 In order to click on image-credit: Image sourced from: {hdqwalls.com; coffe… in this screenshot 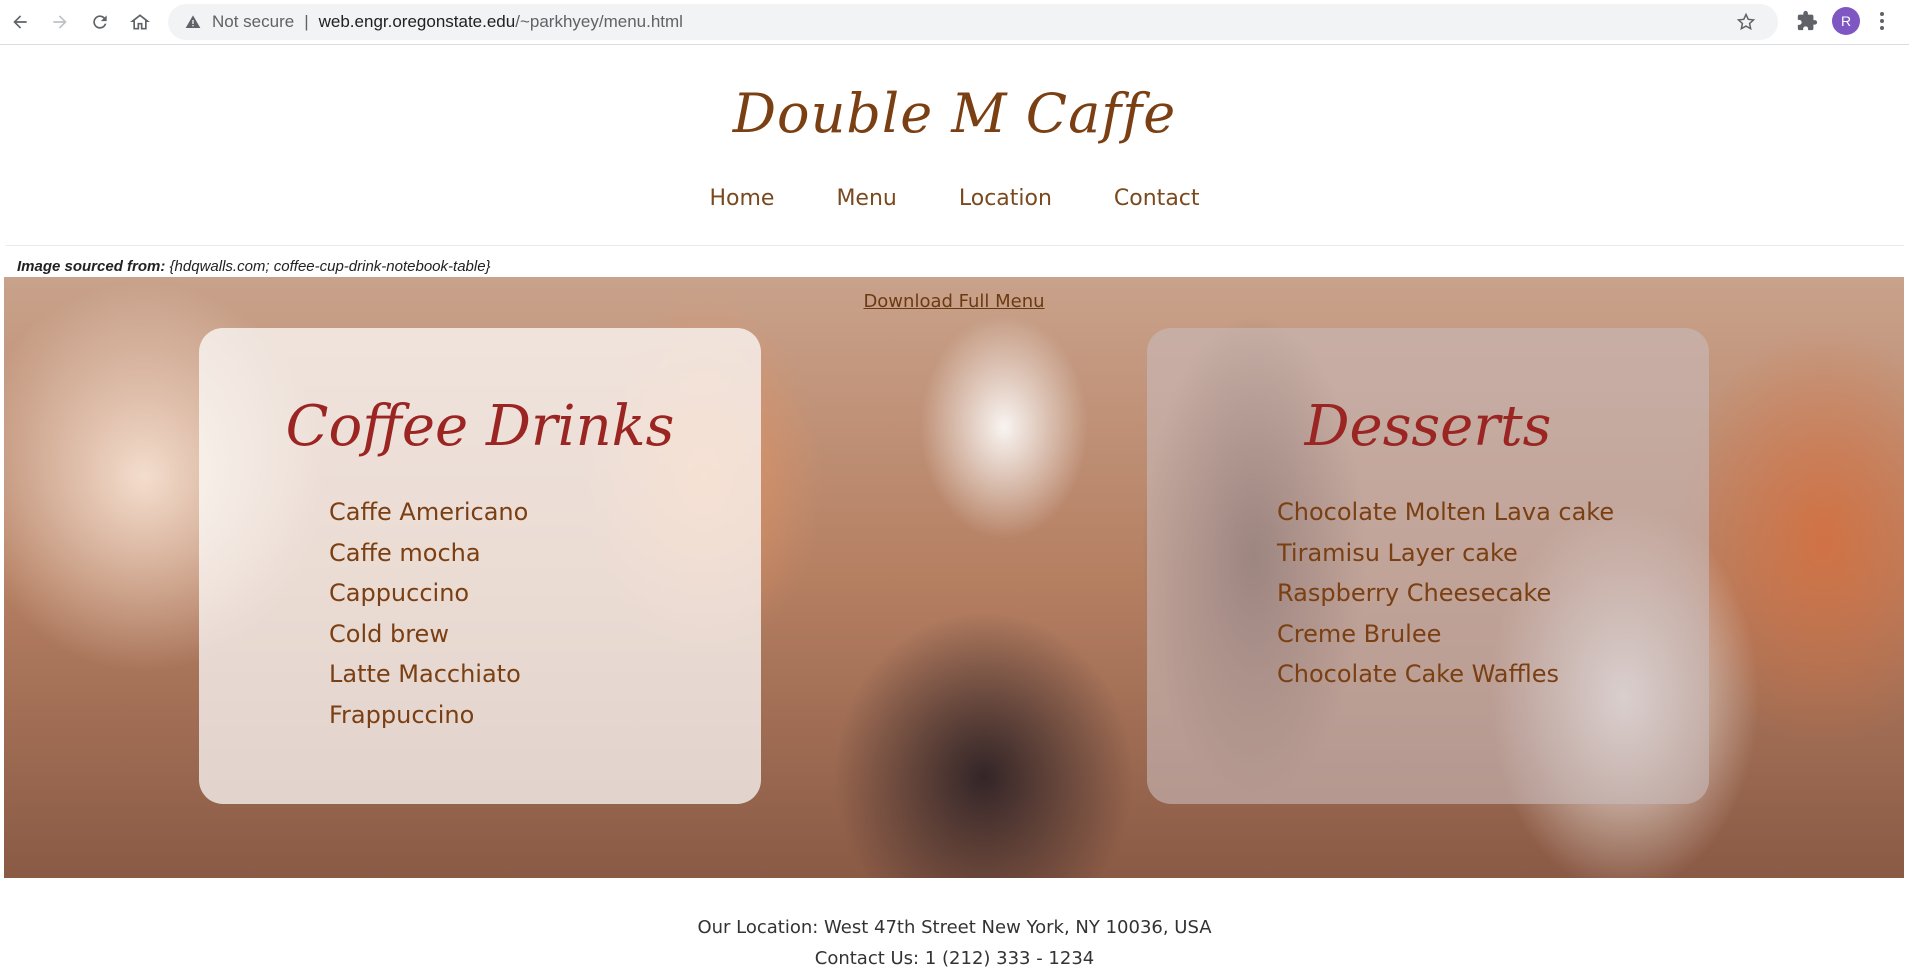, I will do `click(254, 266)`.